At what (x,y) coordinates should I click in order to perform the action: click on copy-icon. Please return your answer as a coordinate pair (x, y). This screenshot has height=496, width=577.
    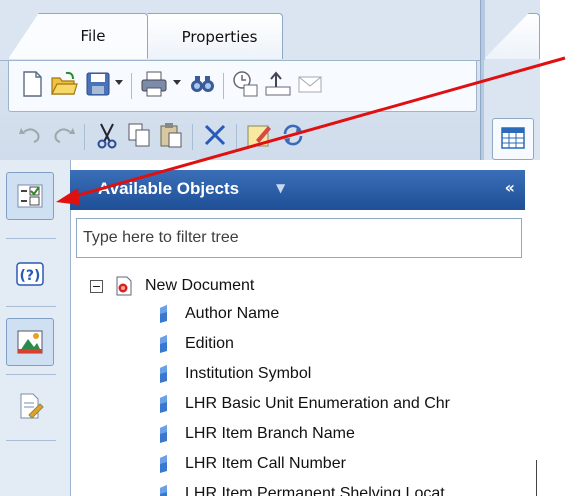
    Looking at the image, I should click on (139, 135).